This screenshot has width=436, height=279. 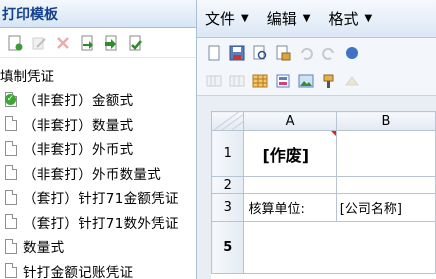 What do you see at coordinates (14, 42) in the screenshot?
I see `new-template-icon` at bounding box center [14, 42].